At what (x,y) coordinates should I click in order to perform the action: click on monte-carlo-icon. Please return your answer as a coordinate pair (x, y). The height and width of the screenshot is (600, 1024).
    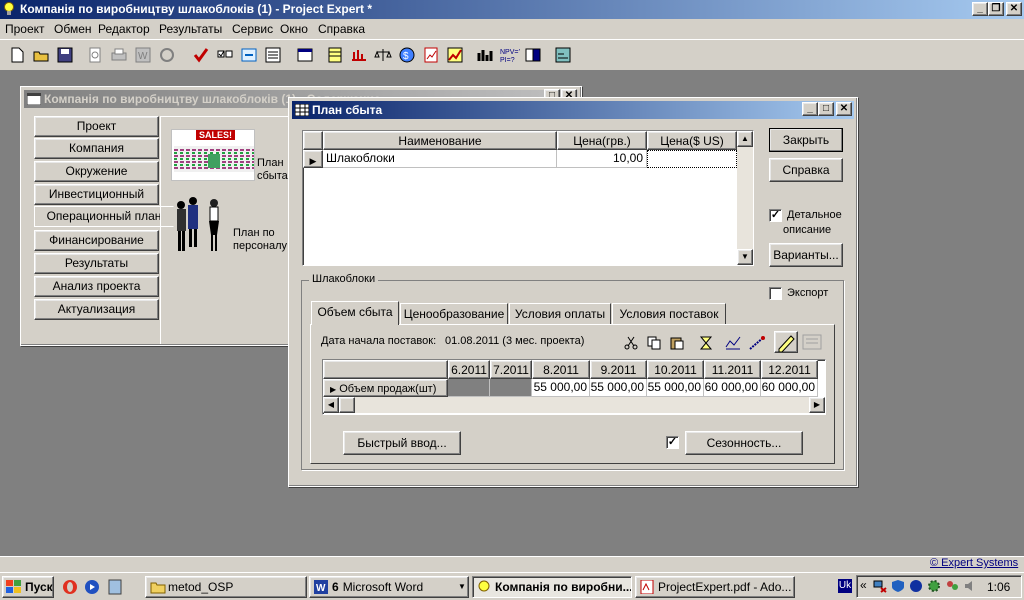
    Looking at the image, I should click on (533, 55).